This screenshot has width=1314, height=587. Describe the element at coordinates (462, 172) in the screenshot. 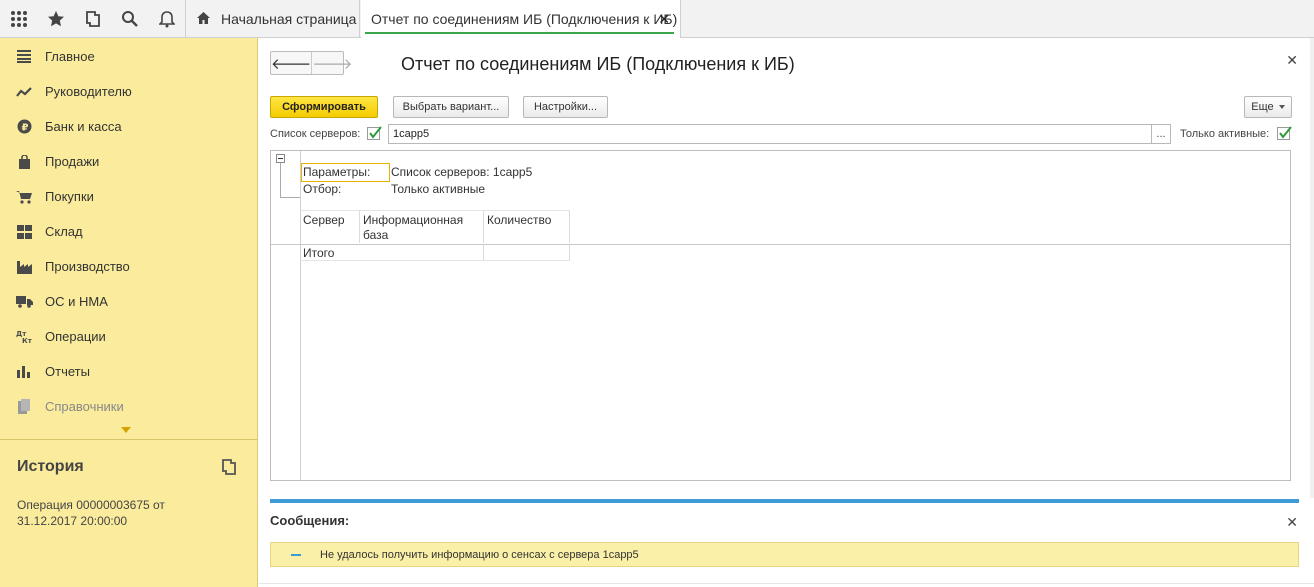

I see `params-value: Список серверов: 1capp5` at that location.